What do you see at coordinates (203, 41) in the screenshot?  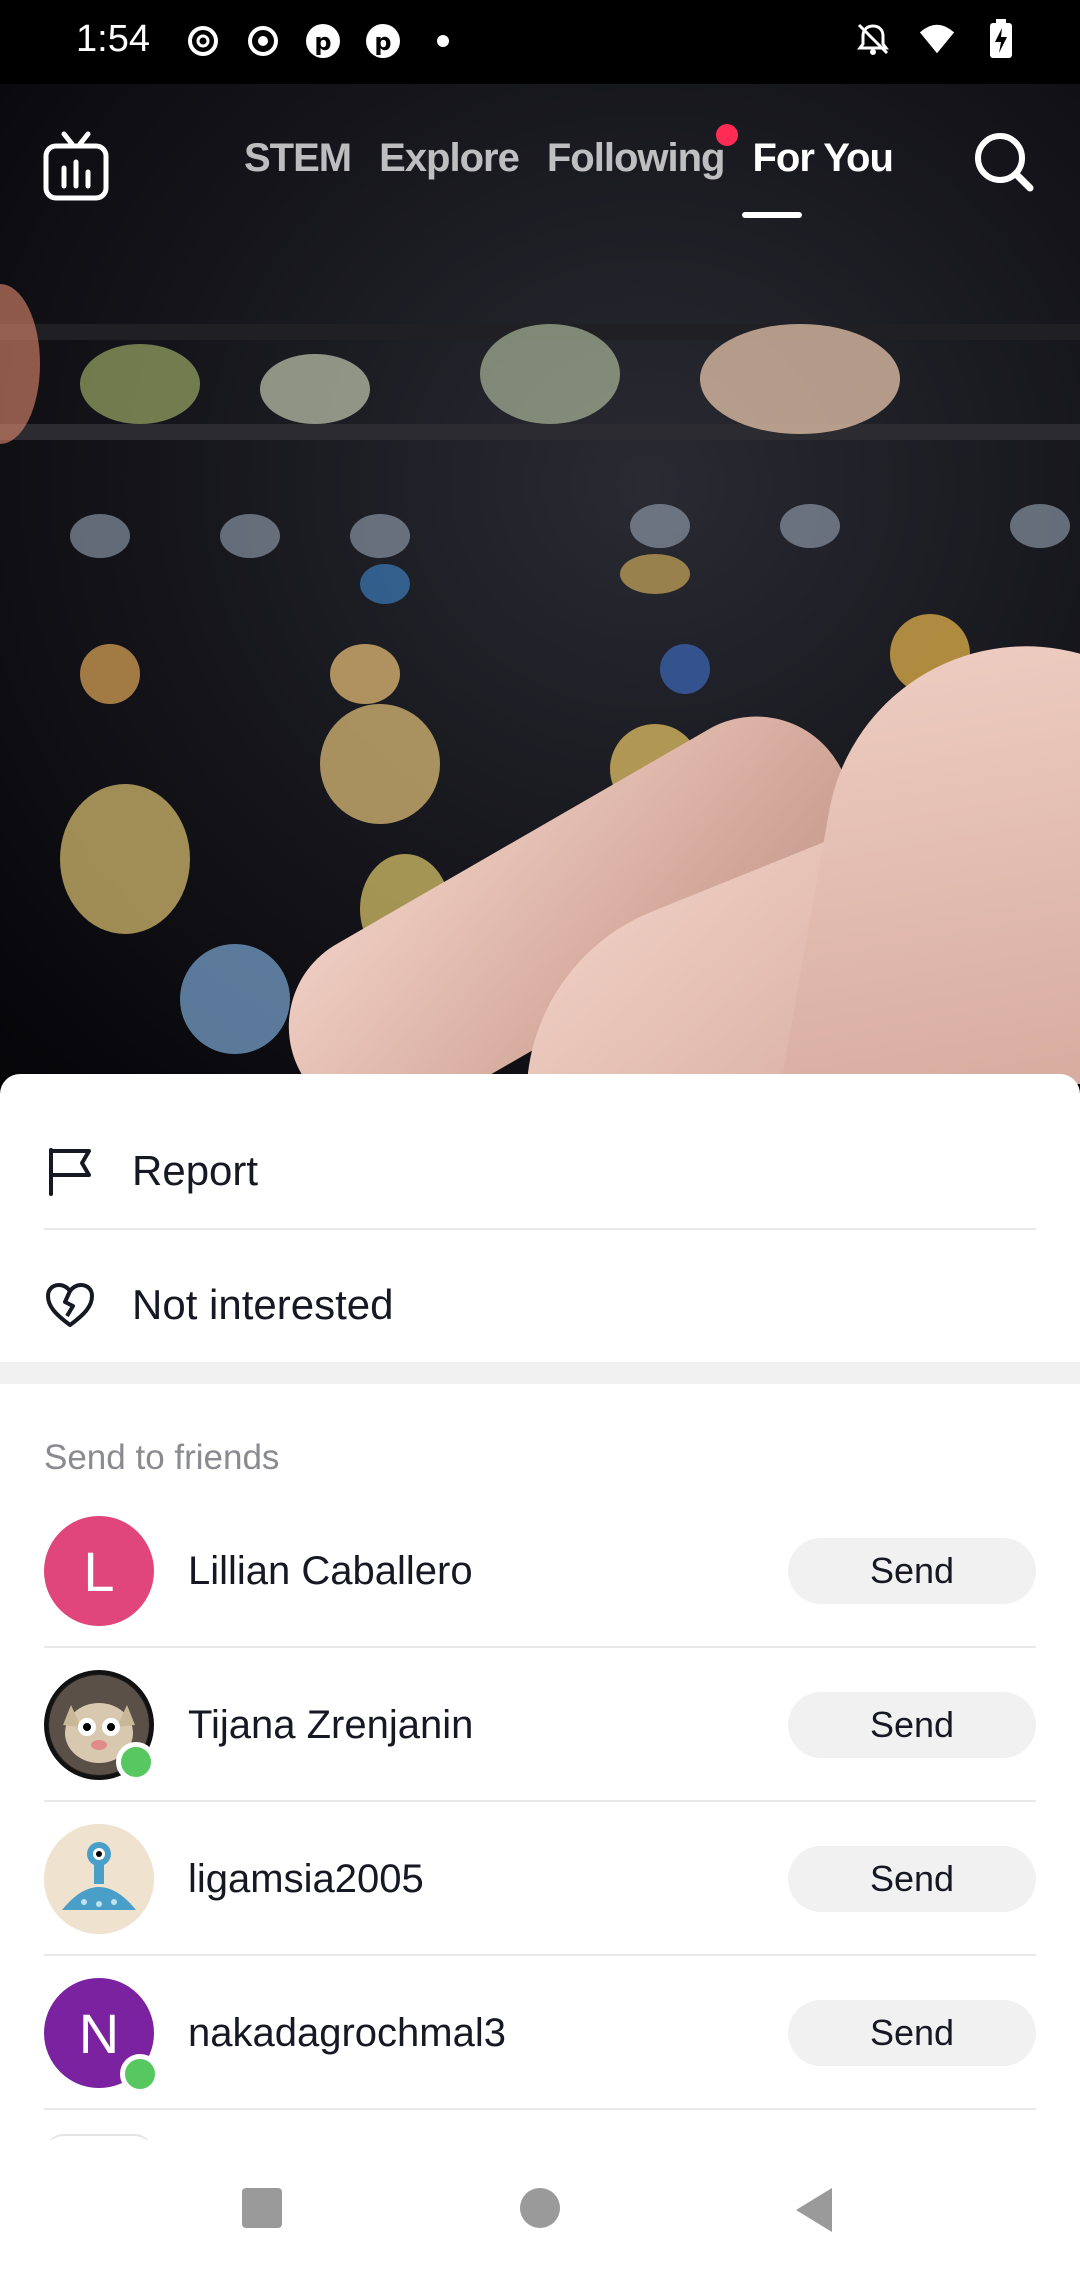 I see `threads-icon` at bounding box center [203, 41].